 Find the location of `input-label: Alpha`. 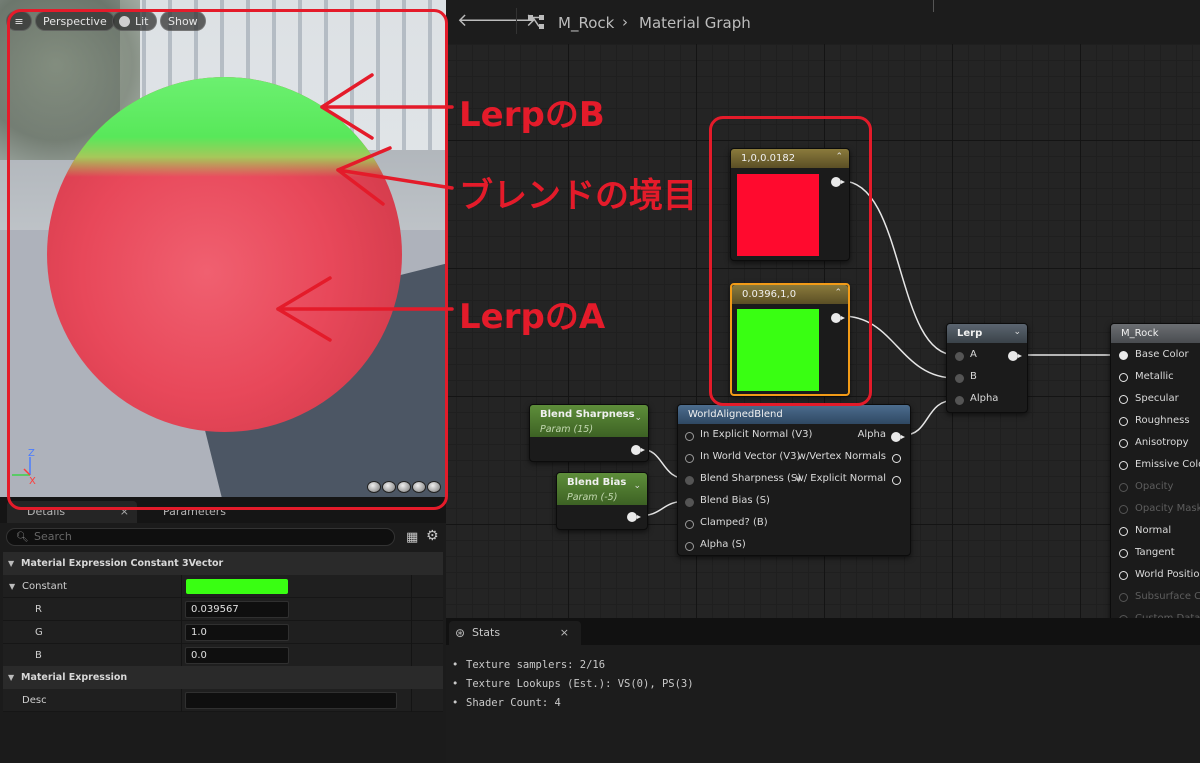

input-label: Alpha is located at coordinates (984, 398).